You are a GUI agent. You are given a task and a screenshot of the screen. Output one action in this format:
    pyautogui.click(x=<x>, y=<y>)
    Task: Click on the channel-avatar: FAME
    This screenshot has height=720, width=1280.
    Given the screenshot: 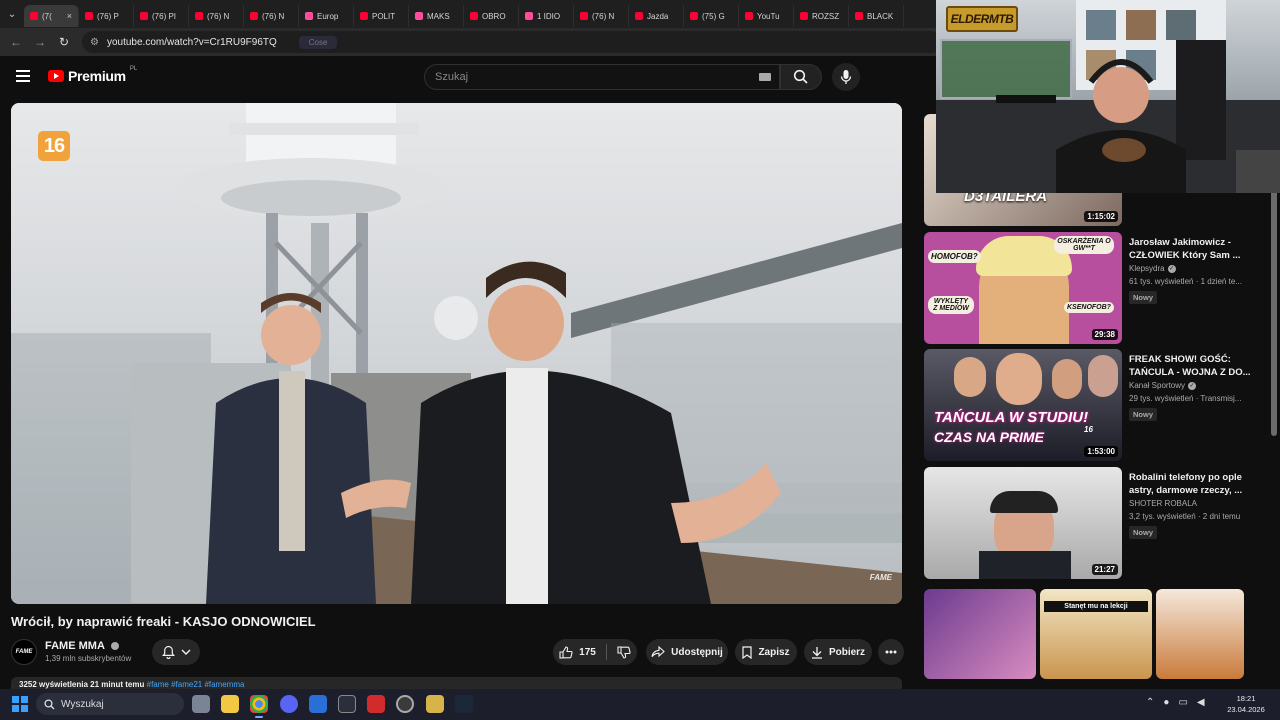 What is the action you would take?
    pyautogui.click(x=24, y=652)
    